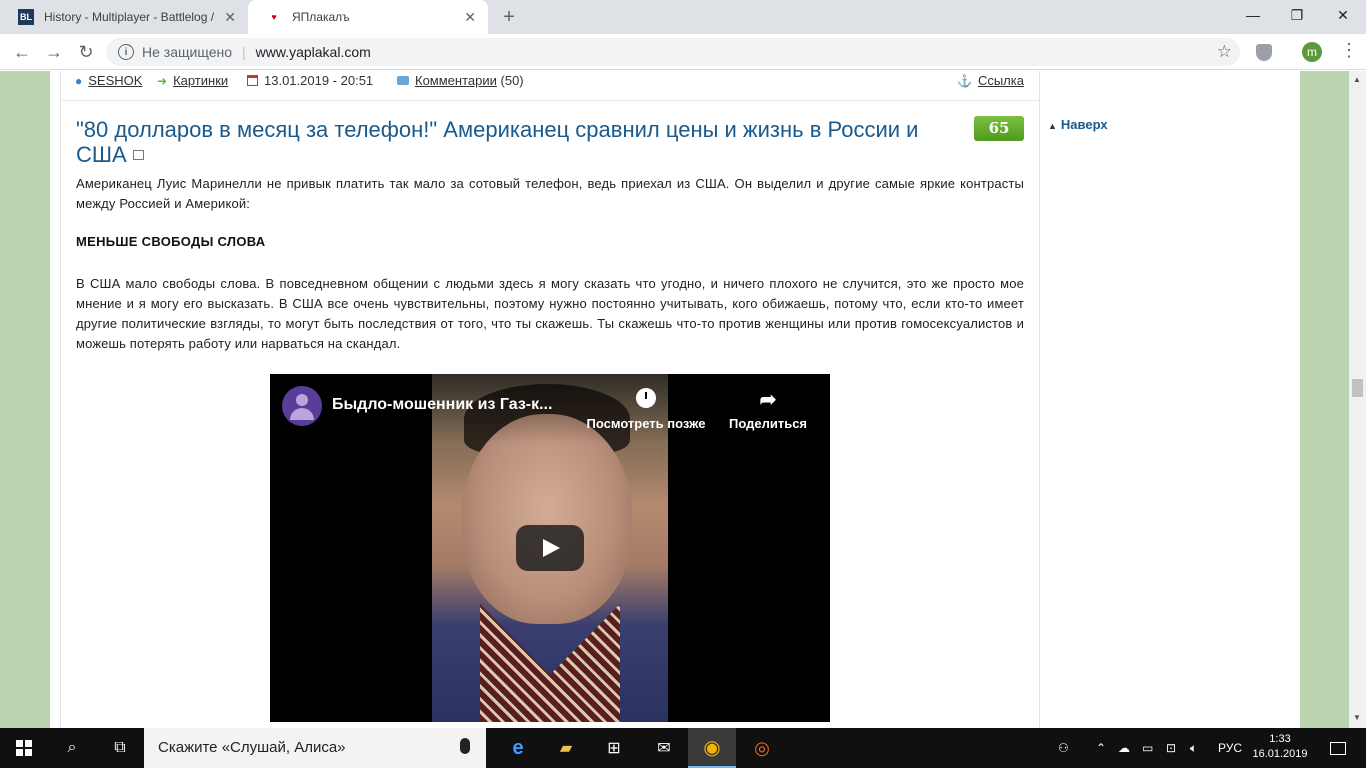 The image size is (1366, 768). I want to click on watch-later-button: Посмотреть позже, so click(646, 409).